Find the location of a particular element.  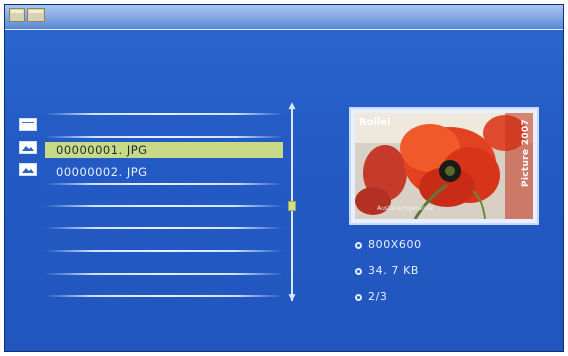

image-preview: Rollei Picture 2007 Austauschgarantie is located at coordinates (444, 166).